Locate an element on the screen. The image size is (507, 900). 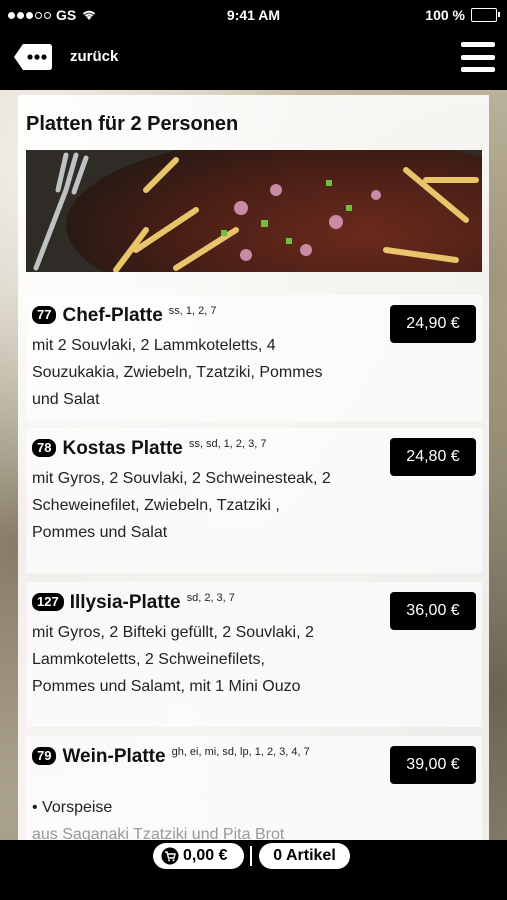
item-name: Chef-Platte is located at coordinates (112, 315).